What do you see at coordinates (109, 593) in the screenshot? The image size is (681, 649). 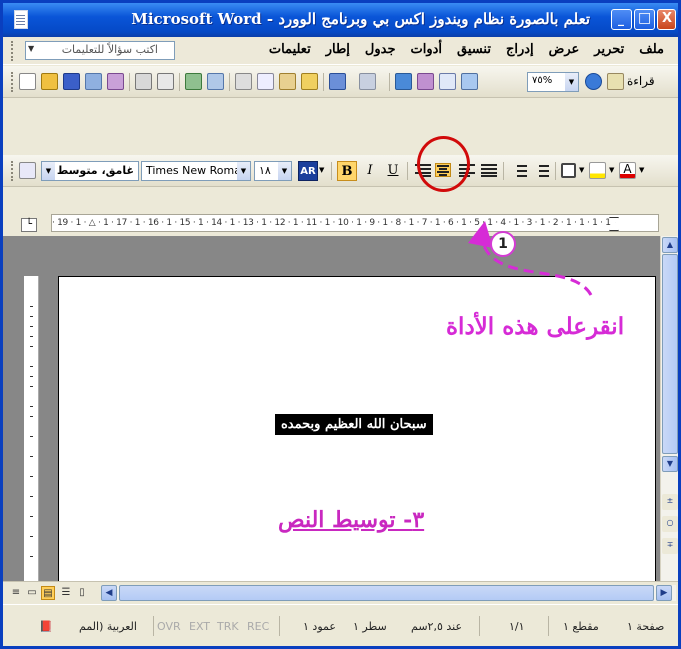 I see `scroll-left-icon: ◀` at bounding box center [109, 593].